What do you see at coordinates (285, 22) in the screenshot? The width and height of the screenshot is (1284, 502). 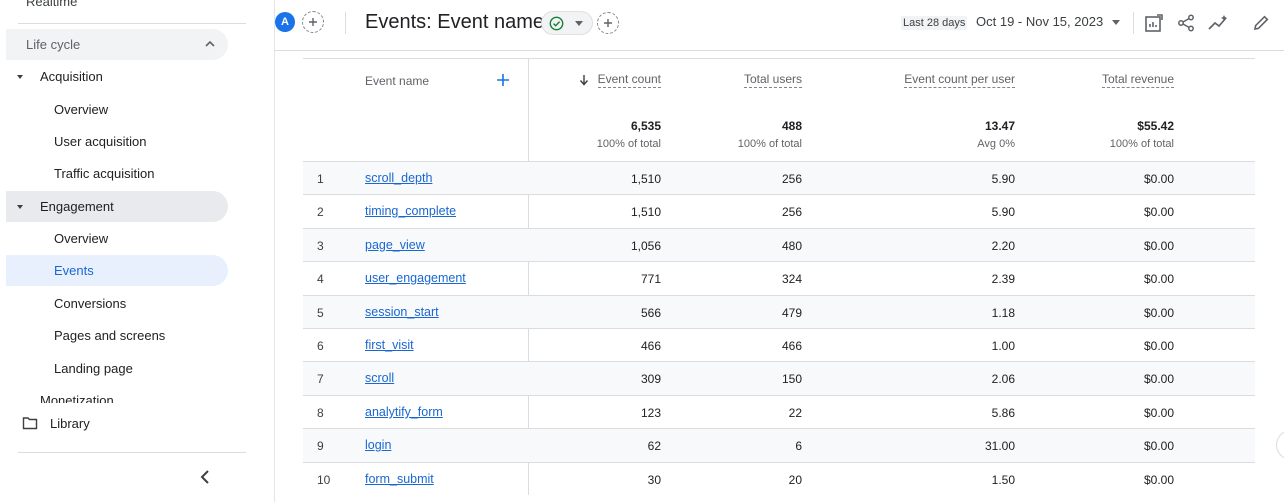 I see `comparison-avatar: A` at bounding box center [285, 22].